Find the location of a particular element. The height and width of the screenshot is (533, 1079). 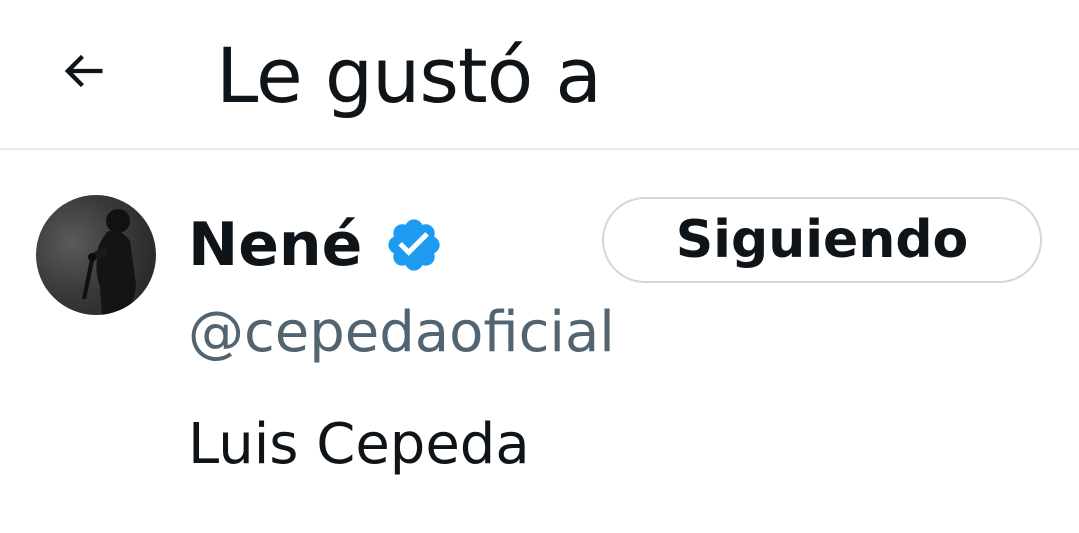

avatar is located at coordinates (96, 255).